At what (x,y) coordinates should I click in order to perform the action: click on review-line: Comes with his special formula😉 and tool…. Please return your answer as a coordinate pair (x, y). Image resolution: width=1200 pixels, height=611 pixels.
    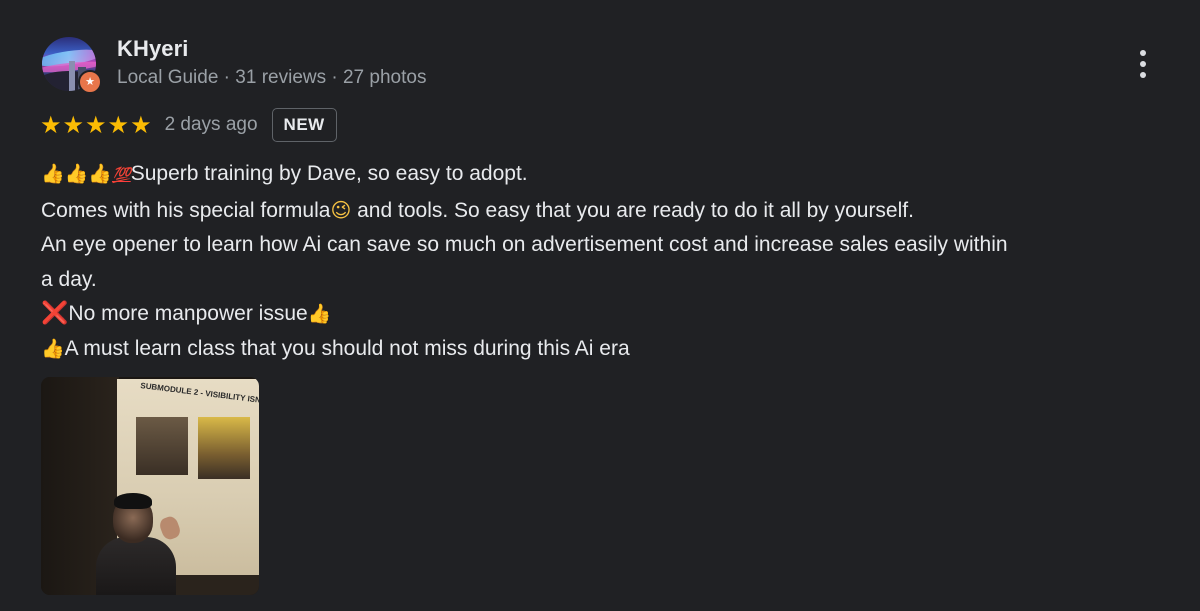
    Looking at the image, I should click on (606, 211).